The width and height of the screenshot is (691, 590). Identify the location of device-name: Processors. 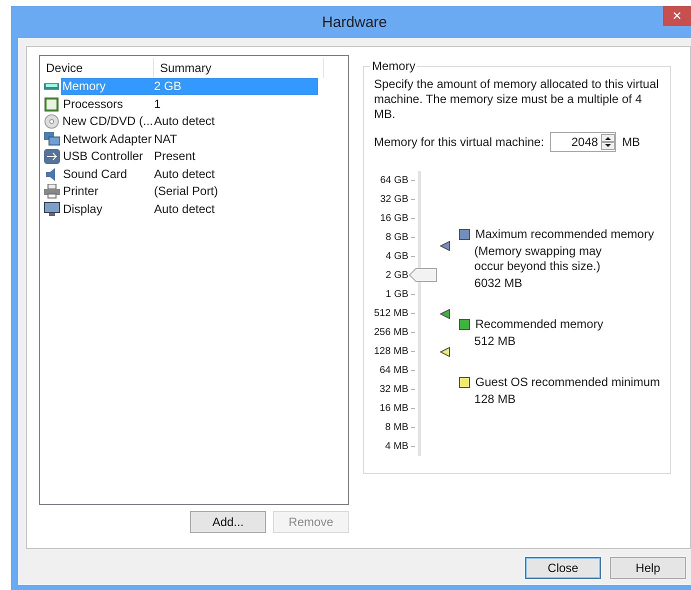
(93, 104).